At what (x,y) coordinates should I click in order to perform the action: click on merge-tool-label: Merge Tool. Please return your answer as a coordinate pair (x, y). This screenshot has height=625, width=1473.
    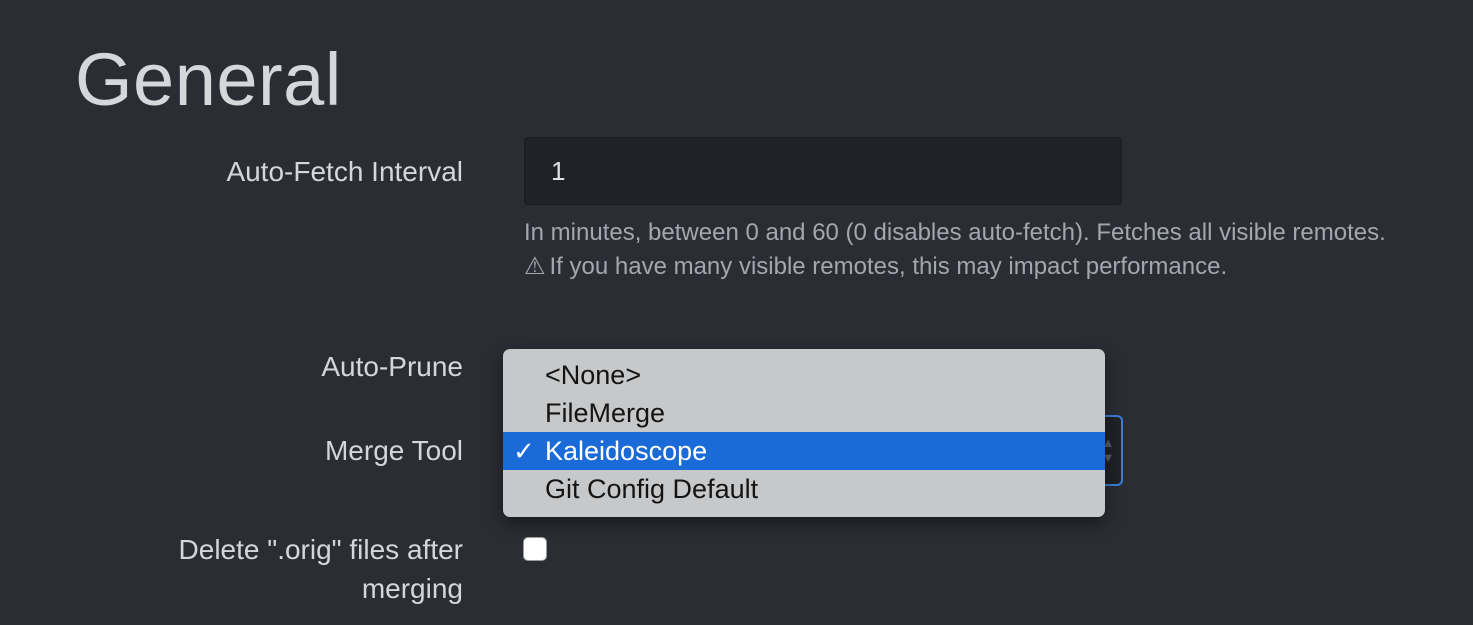
    Looking at the image, I should click on (393, 450).